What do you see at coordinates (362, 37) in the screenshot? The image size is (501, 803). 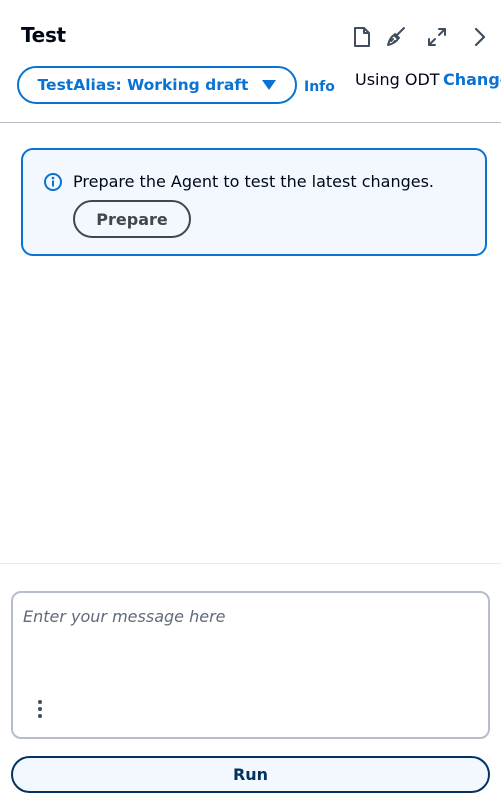 I see `document-icon` at bounding box center [362, 37].